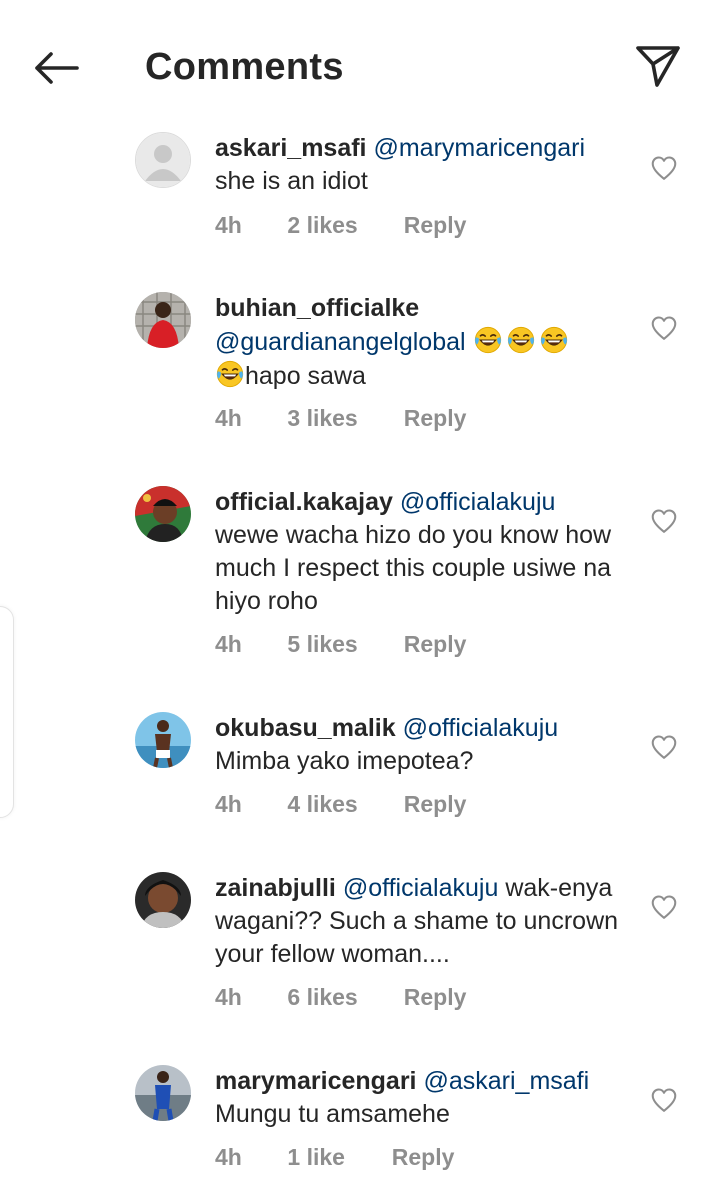 This screenshot has height=1204, width=720. What do you see at coordinates (344, 761) in the screenshot?
I see `comment-text: Mimba yako imepotea?` at bounding box center [344, 761].